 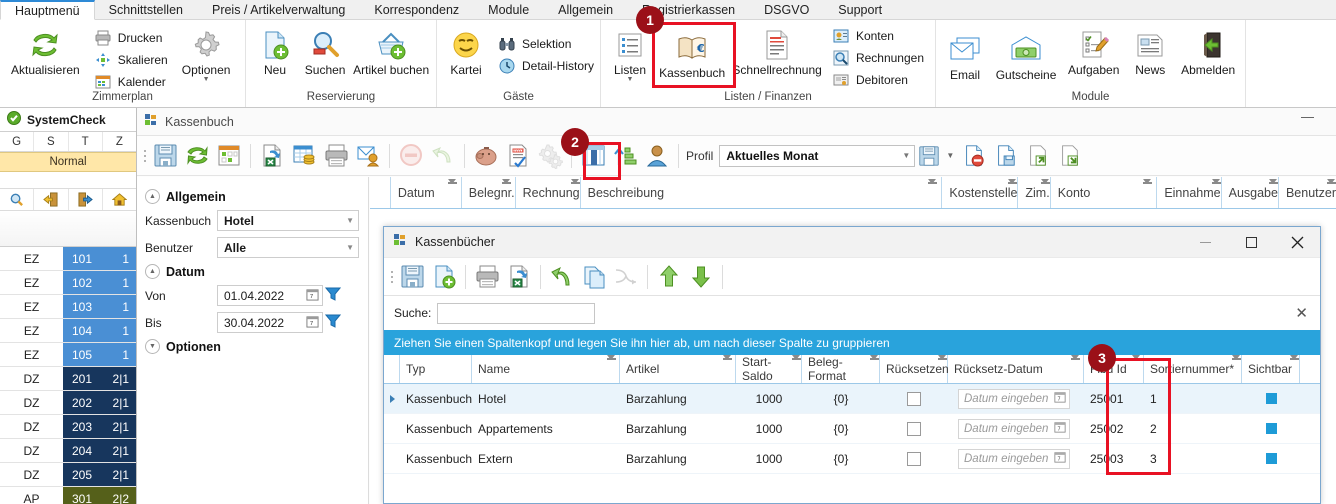 What do you see at coordinates (518, 156) in the screenshot?
I see `receipt-check-icon: (vvv)` at bounding box center [518, 156].